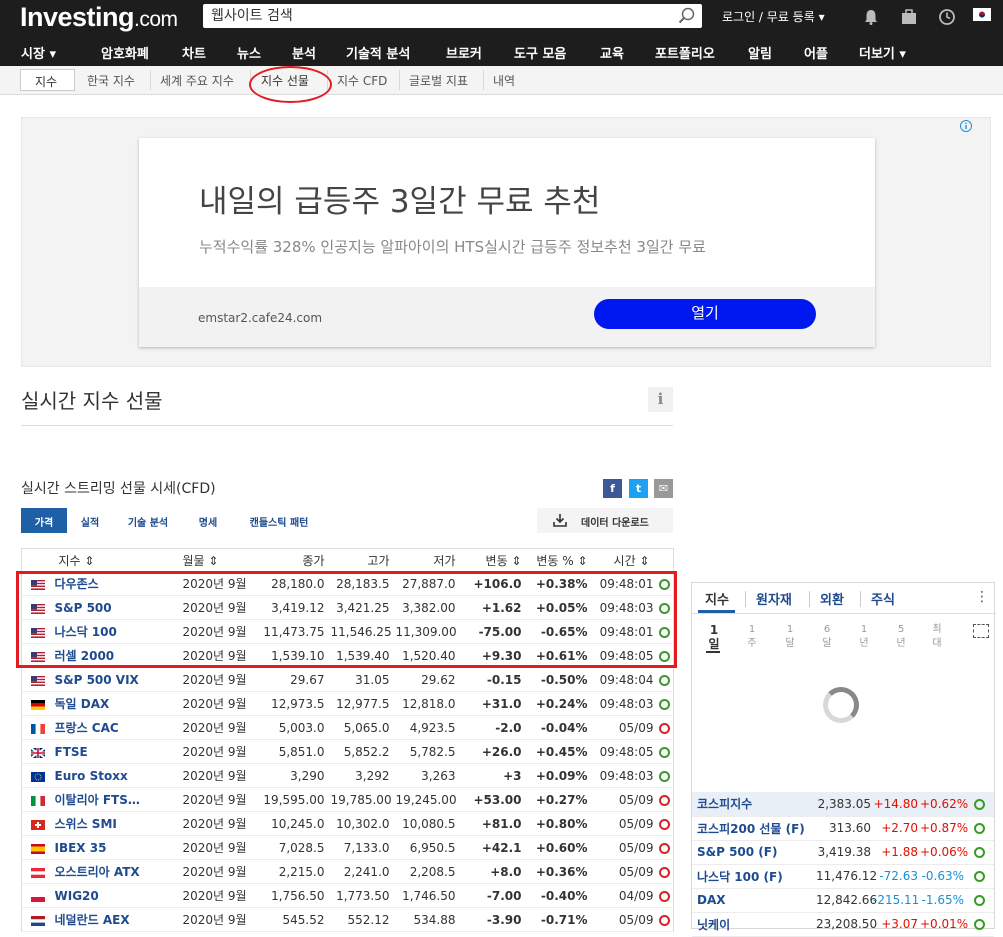  I want to click on tab-price: 가격, so click(44, 520).